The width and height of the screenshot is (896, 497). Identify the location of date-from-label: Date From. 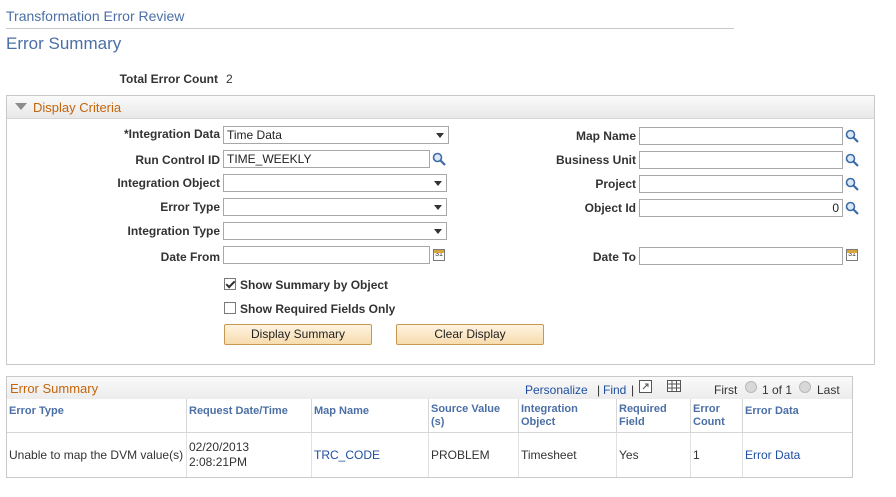
(190, 257).